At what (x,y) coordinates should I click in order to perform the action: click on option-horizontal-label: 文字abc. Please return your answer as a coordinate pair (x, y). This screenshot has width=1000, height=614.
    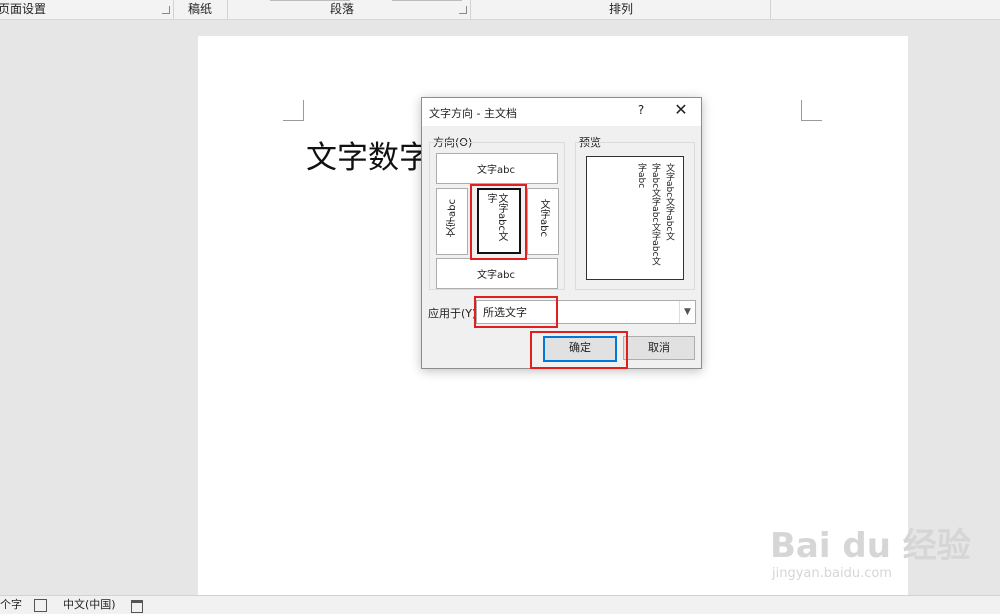
    Looking at the image, I should click on (496, 170).